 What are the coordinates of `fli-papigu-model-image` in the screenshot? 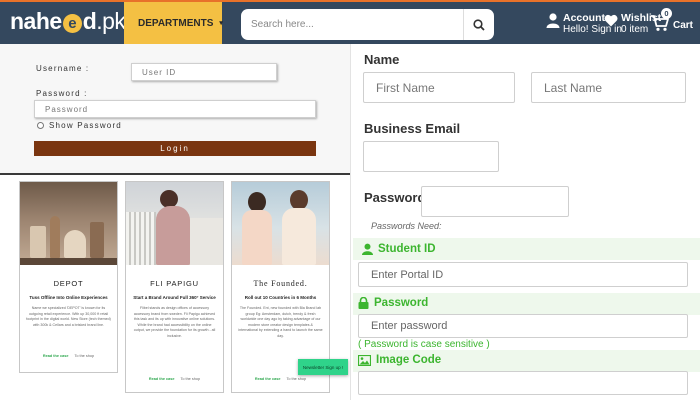 It's located at (174, 223).